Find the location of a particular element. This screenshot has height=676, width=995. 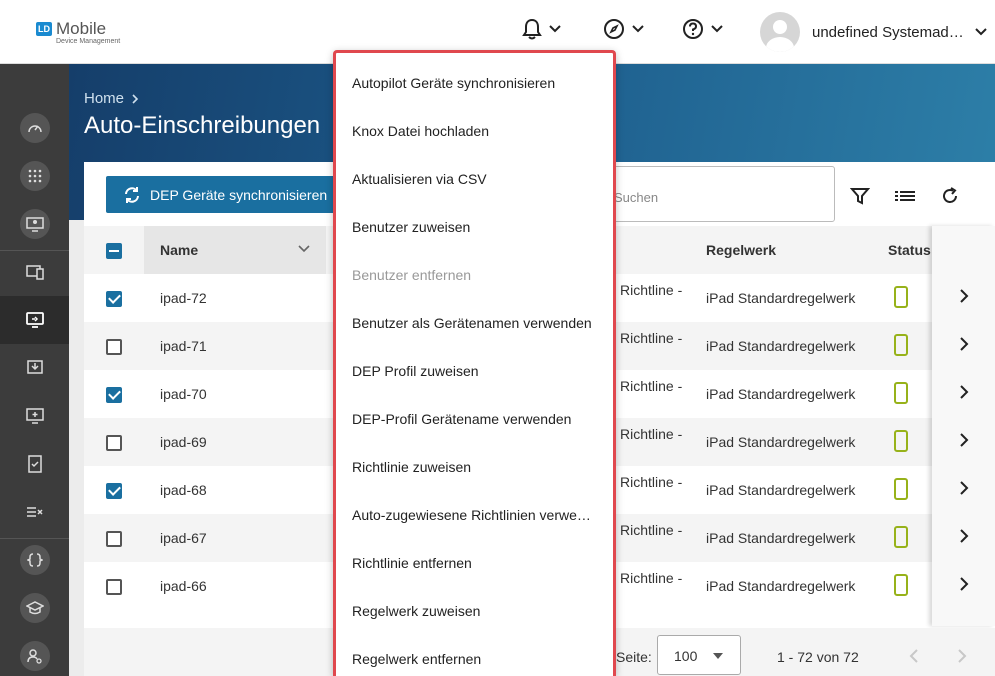

sidebar-item-user-settings is located at coordinates (34, 654).